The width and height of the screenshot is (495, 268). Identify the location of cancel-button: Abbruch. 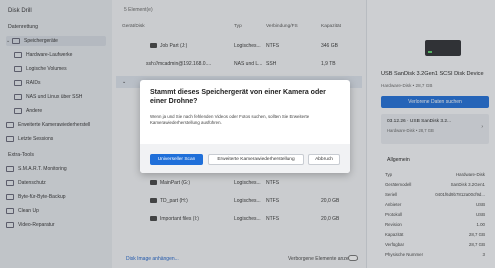
(324, 159).